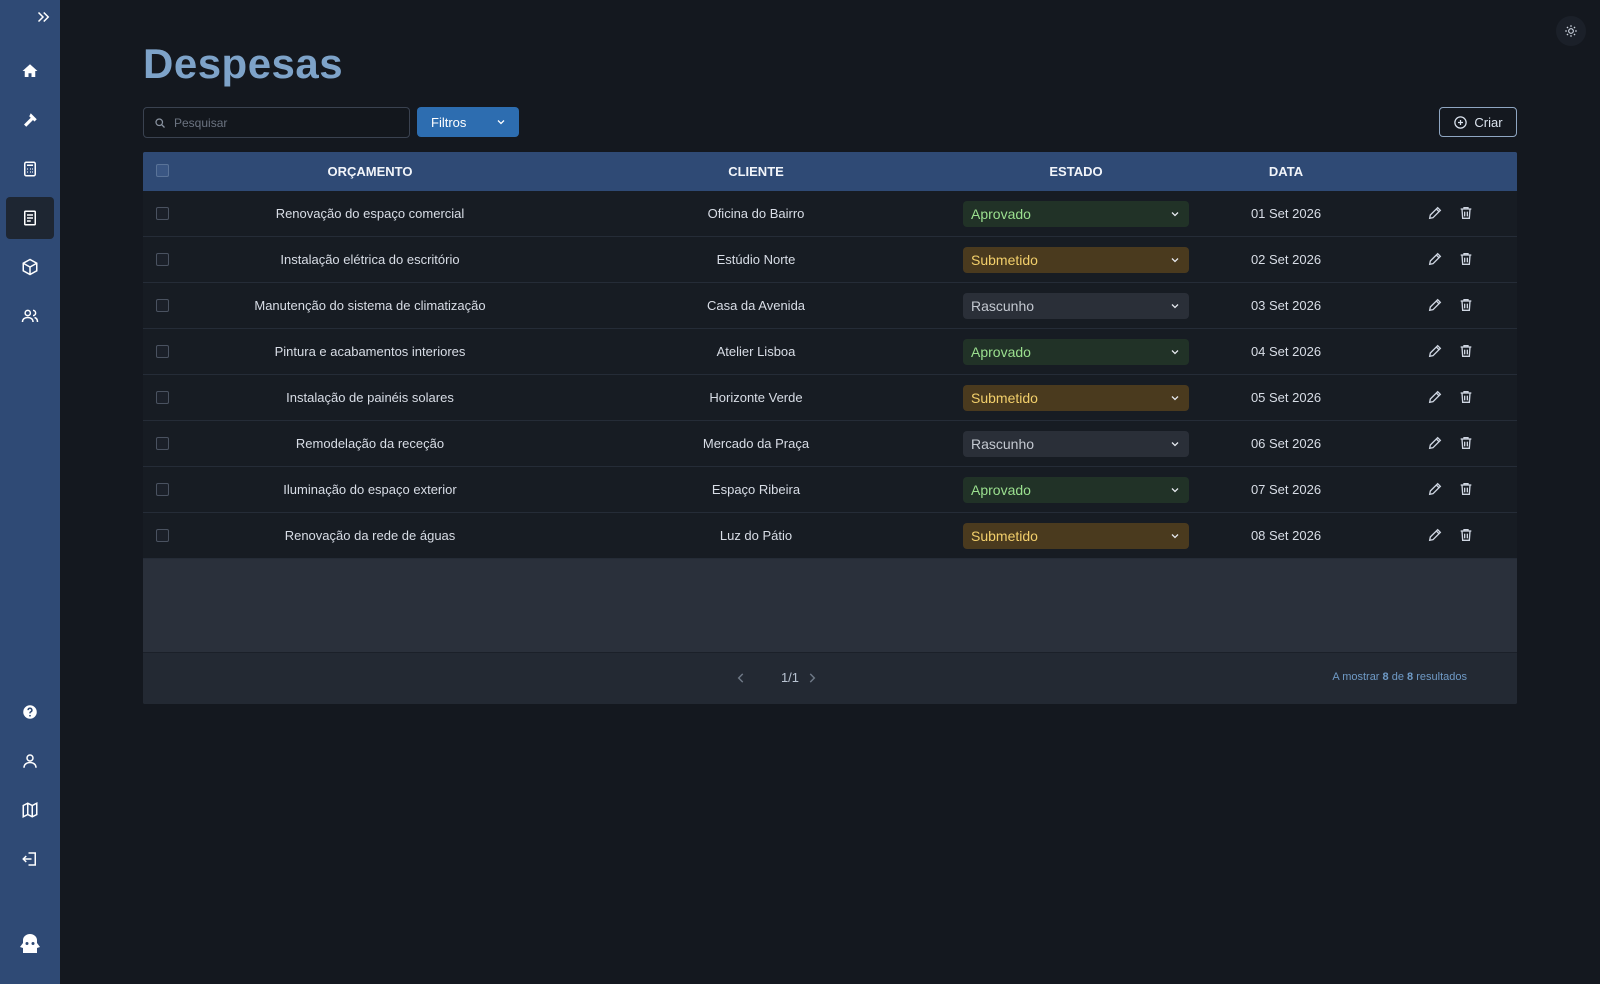  I want to click on table-footer: 1/1 A mostrar 8 de 8 resultados, so click(830, 678).